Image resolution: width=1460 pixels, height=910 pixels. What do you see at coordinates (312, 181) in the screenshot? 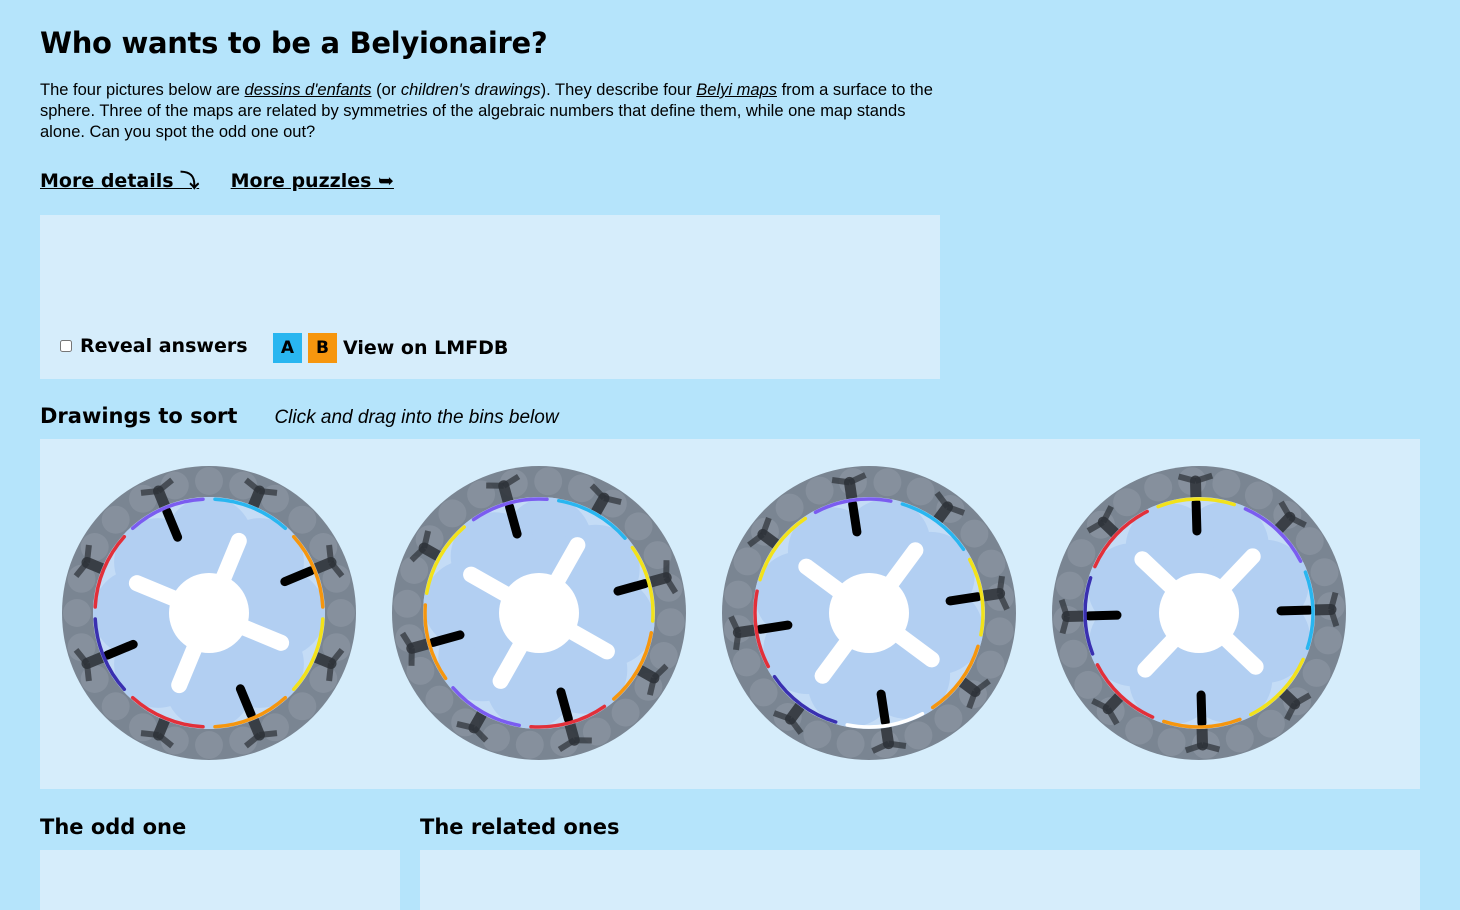
I see `more-puzzles-link: More puzzles ➥` at bounding box center [312, 181].